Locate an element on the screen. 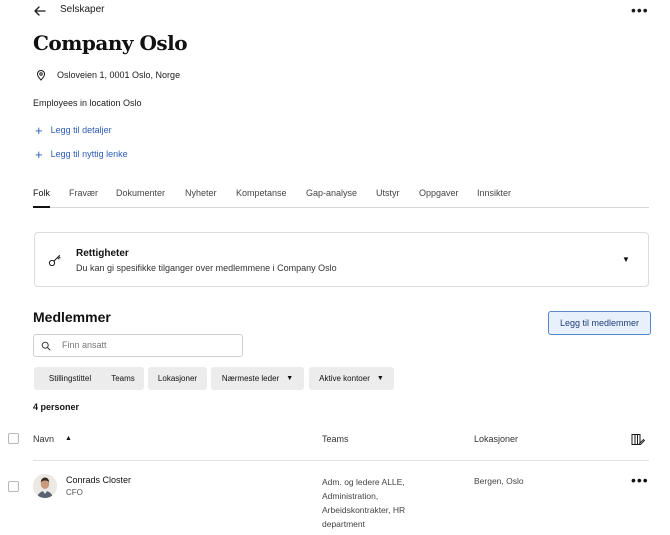 The height and width of the screenshot is (535, 670). search-placeholder: Finn ansatt is located at coordinates (84, 345).